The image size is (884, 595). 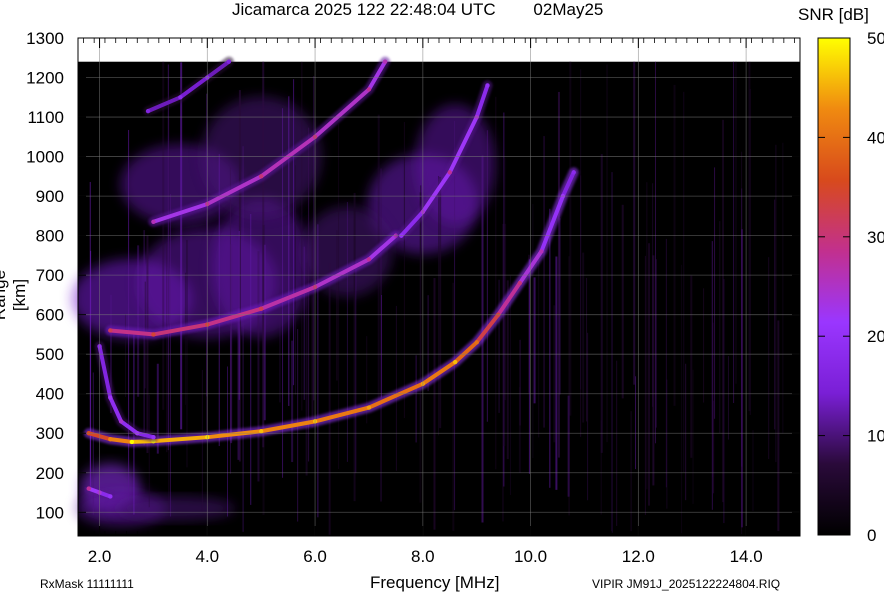 I want to click on y-tick-label: 100, so click(x=50, y=512).